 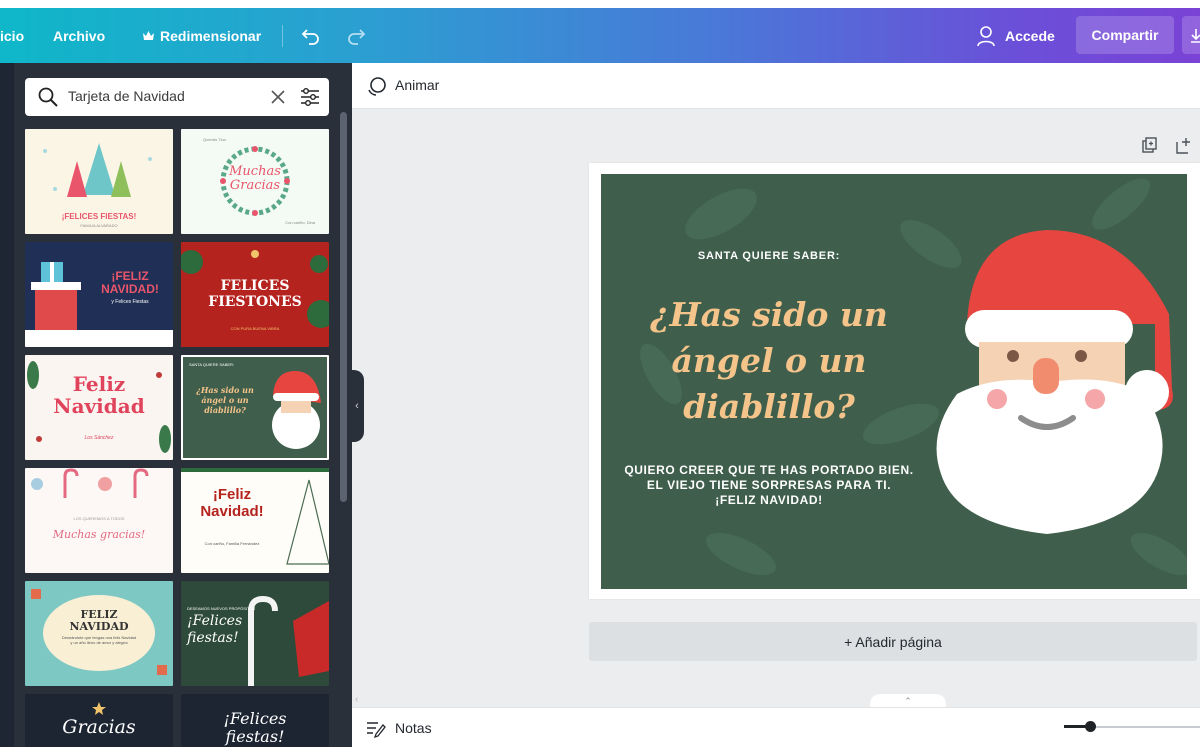 What do you see at coordinates (99, 384) in the screenshot?
I see `template-title-line: Feliz` at bounding box center [99, 384].